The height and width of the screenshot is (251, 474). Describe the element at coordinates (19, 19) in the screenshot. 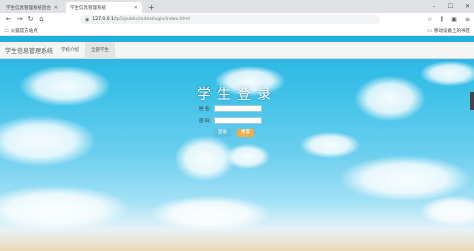

I see `forward-icon: →` at that location.